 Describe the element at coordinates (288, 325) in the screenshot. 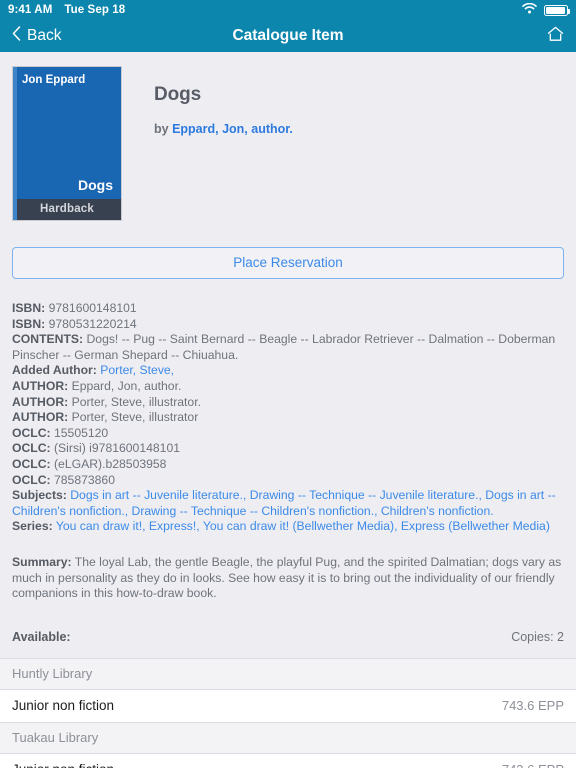

I see `metadata-row: ISBN: 9780531220214` at that location.